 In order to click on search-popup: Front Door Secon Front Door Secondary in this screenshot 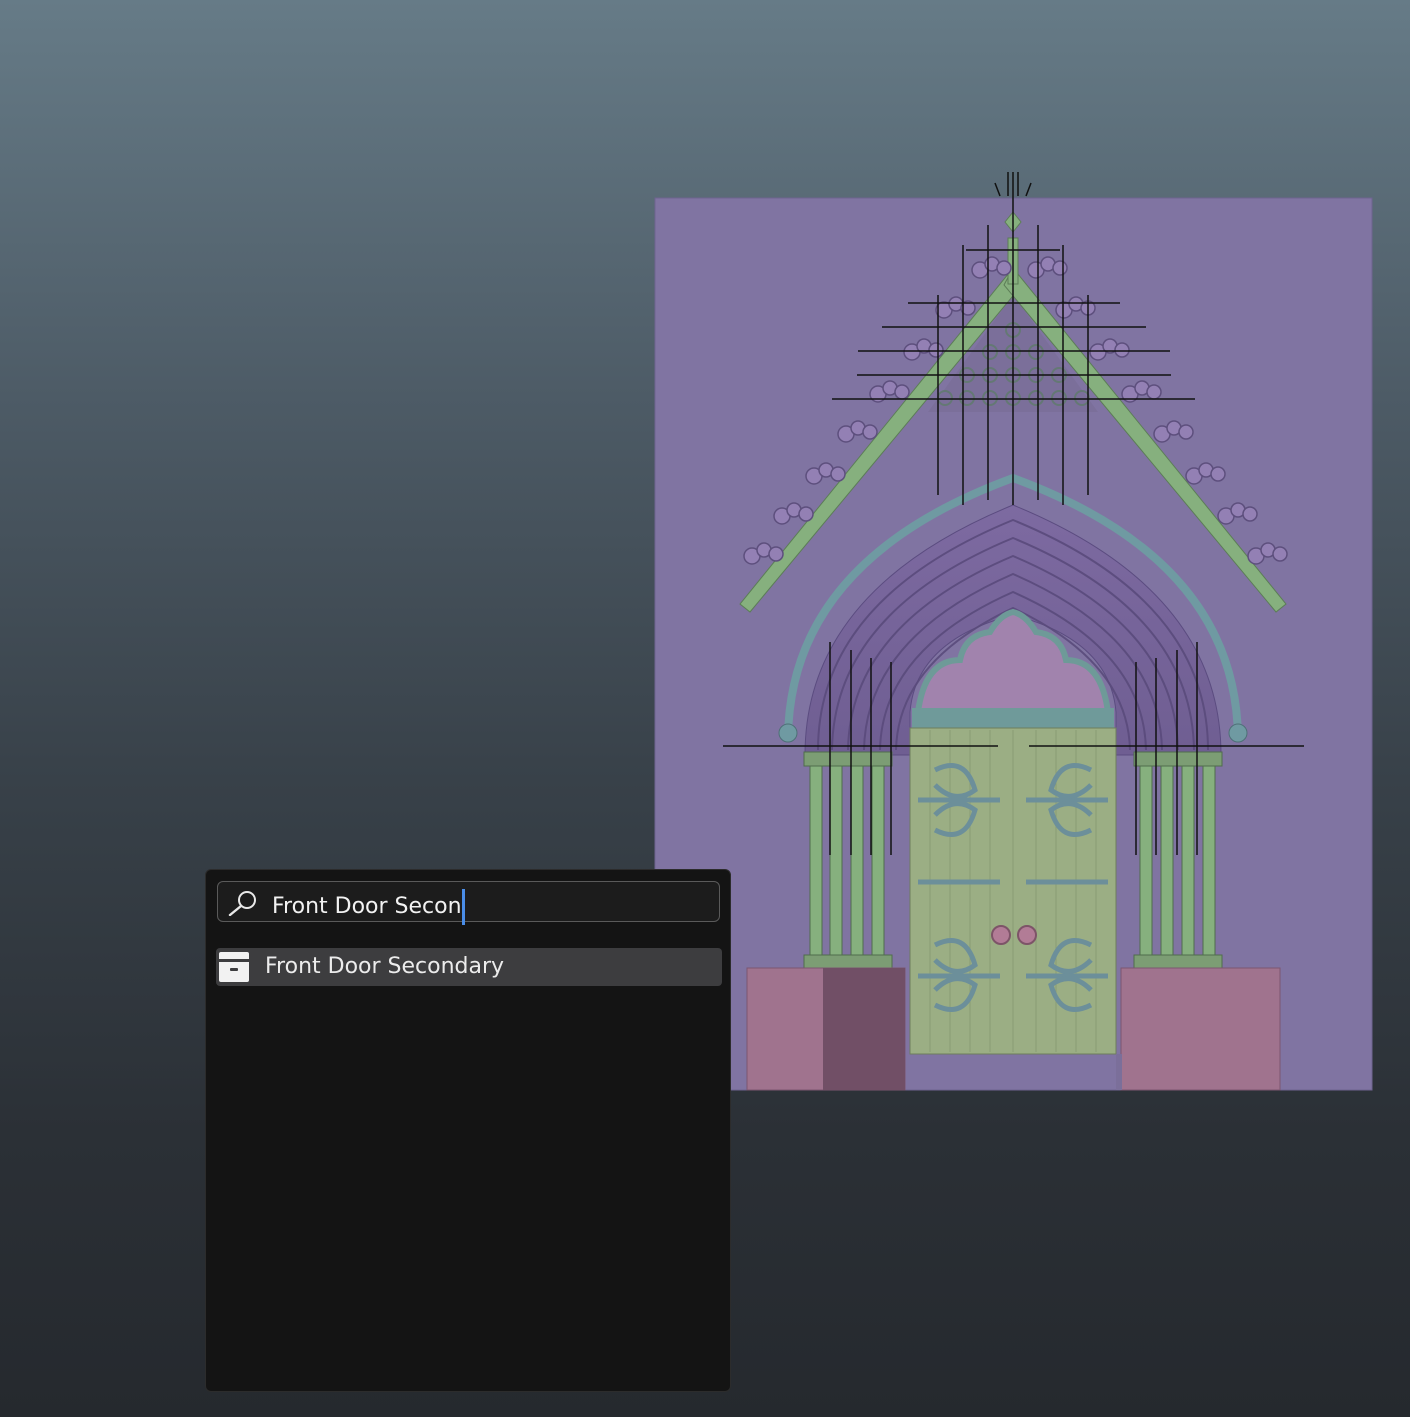, I will do `click(468, 1130)`.